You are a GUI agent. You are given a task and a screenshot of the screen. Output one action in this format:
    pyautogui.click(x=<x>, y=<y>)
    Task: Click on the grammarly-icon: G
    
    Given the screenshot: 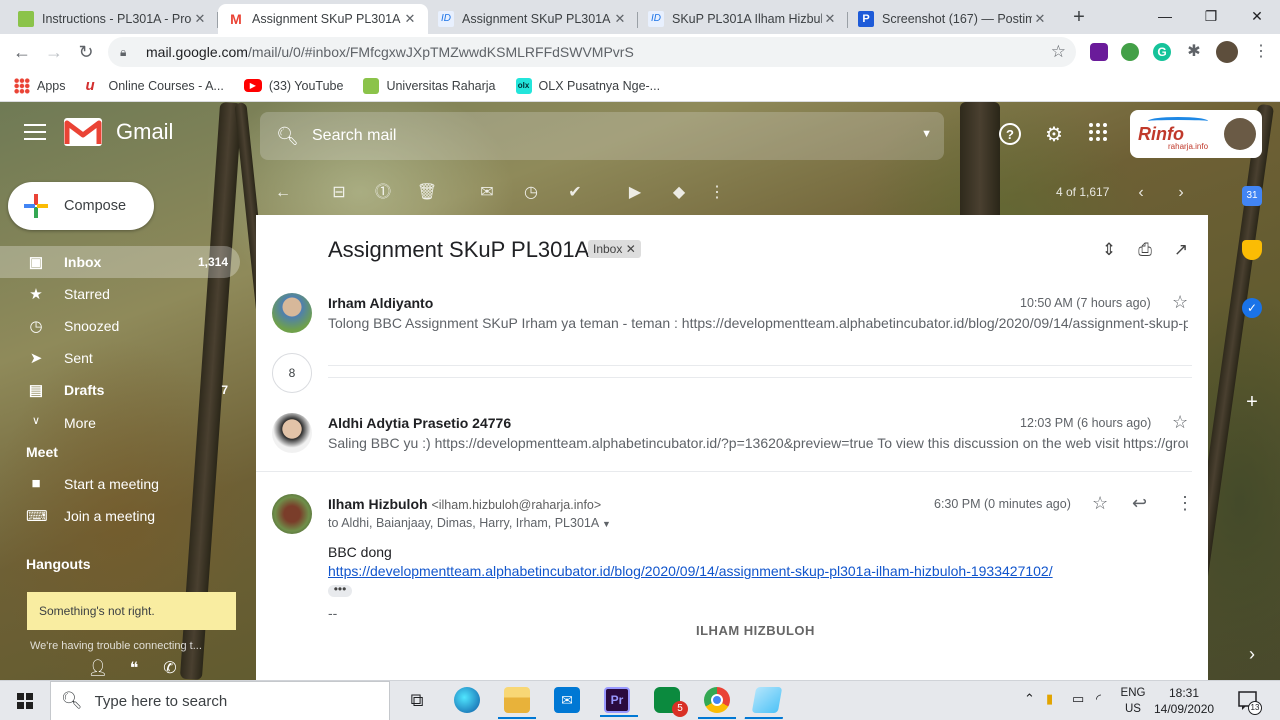 What is the action you would take?
    pyautogui.click(x=1162, y=52)
    